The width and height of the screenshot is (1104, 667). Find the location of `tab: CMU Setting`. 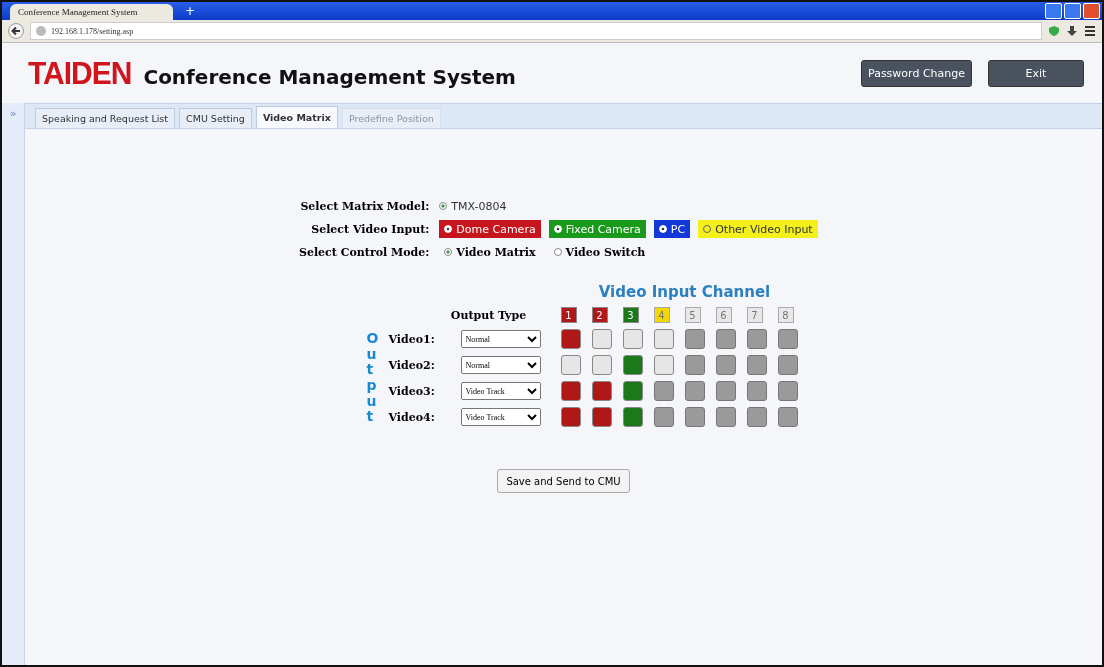

tab: CMU Setting is located at coordinates (215, 118).